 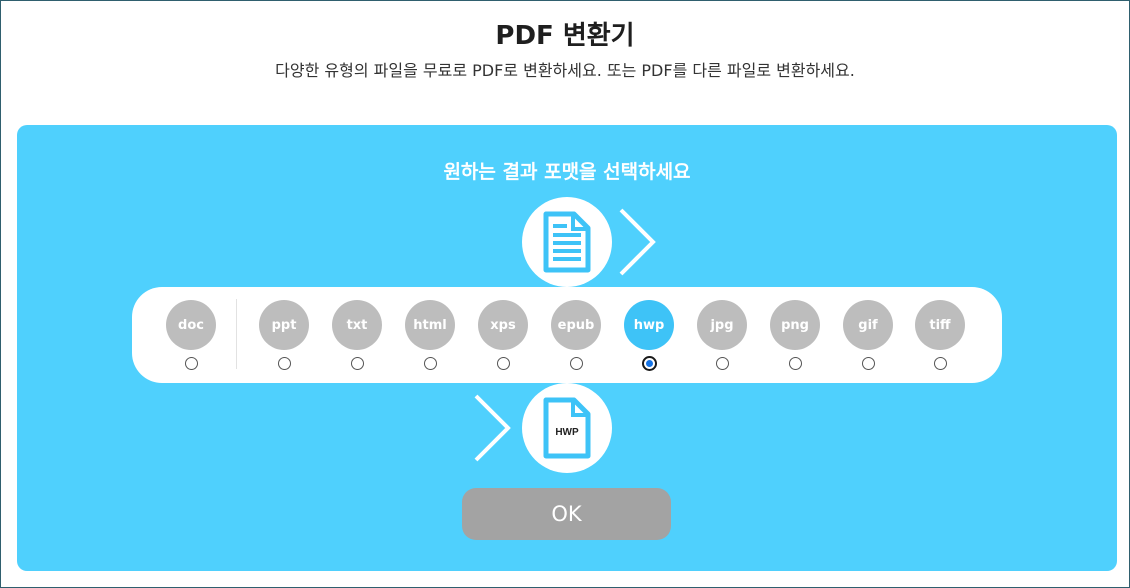 I want to click on format-badge: hwp, so click(x=649, y=325).